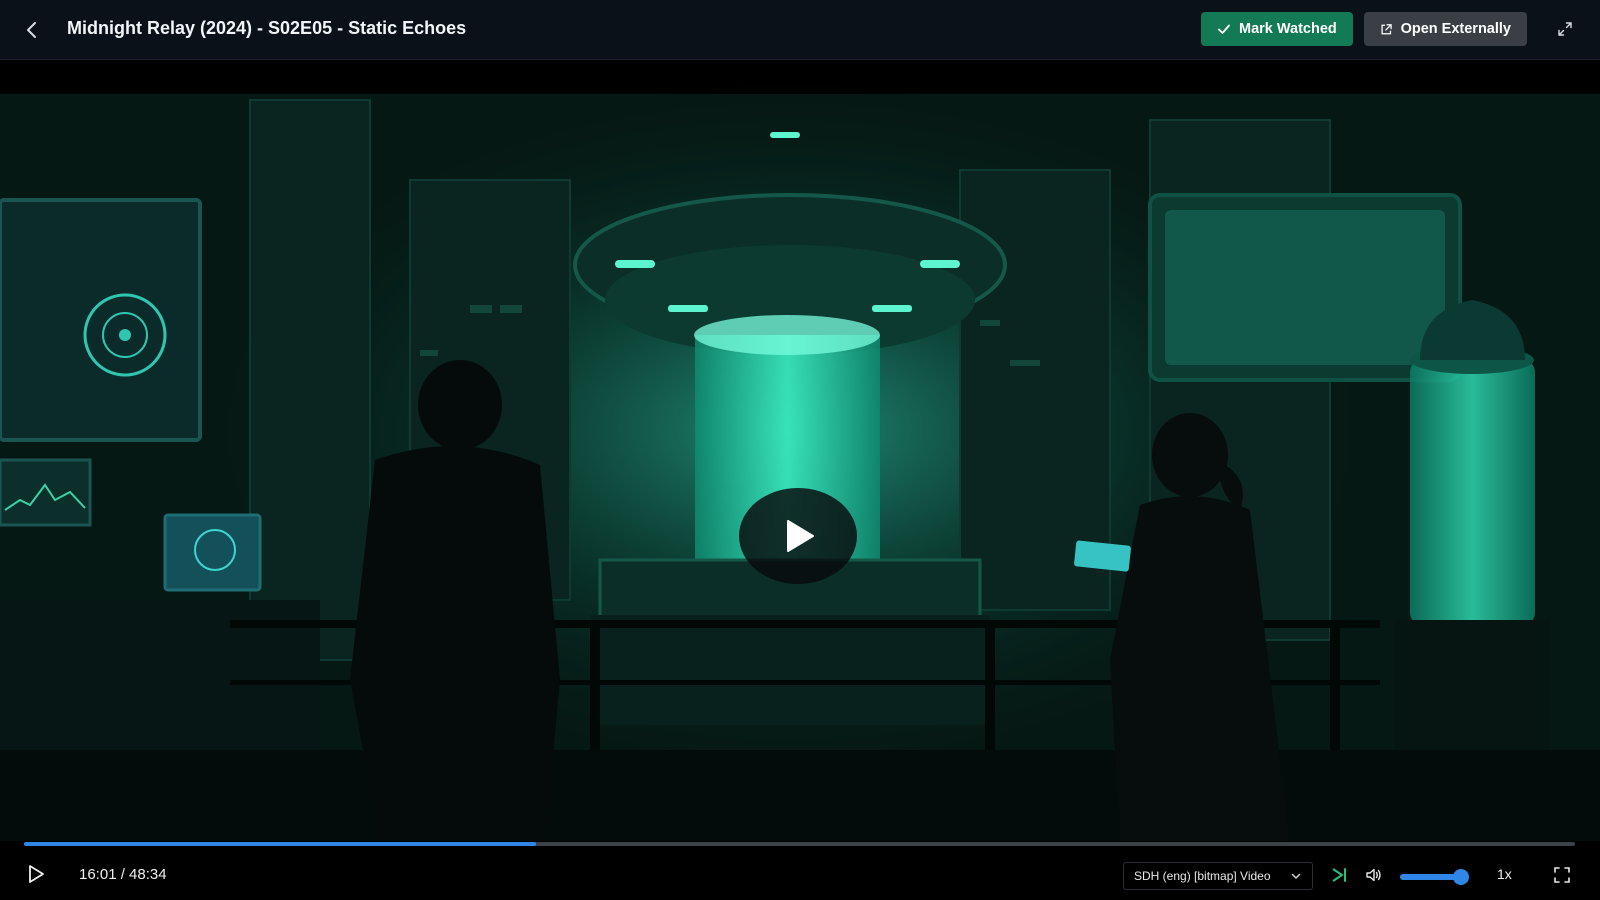 This screenshot has height=900, width=1600. What do you see at coordinates (1504, 874) in the screenshot?
I see `playback-speed-button: 1x` at bounding box center [1504, 874].